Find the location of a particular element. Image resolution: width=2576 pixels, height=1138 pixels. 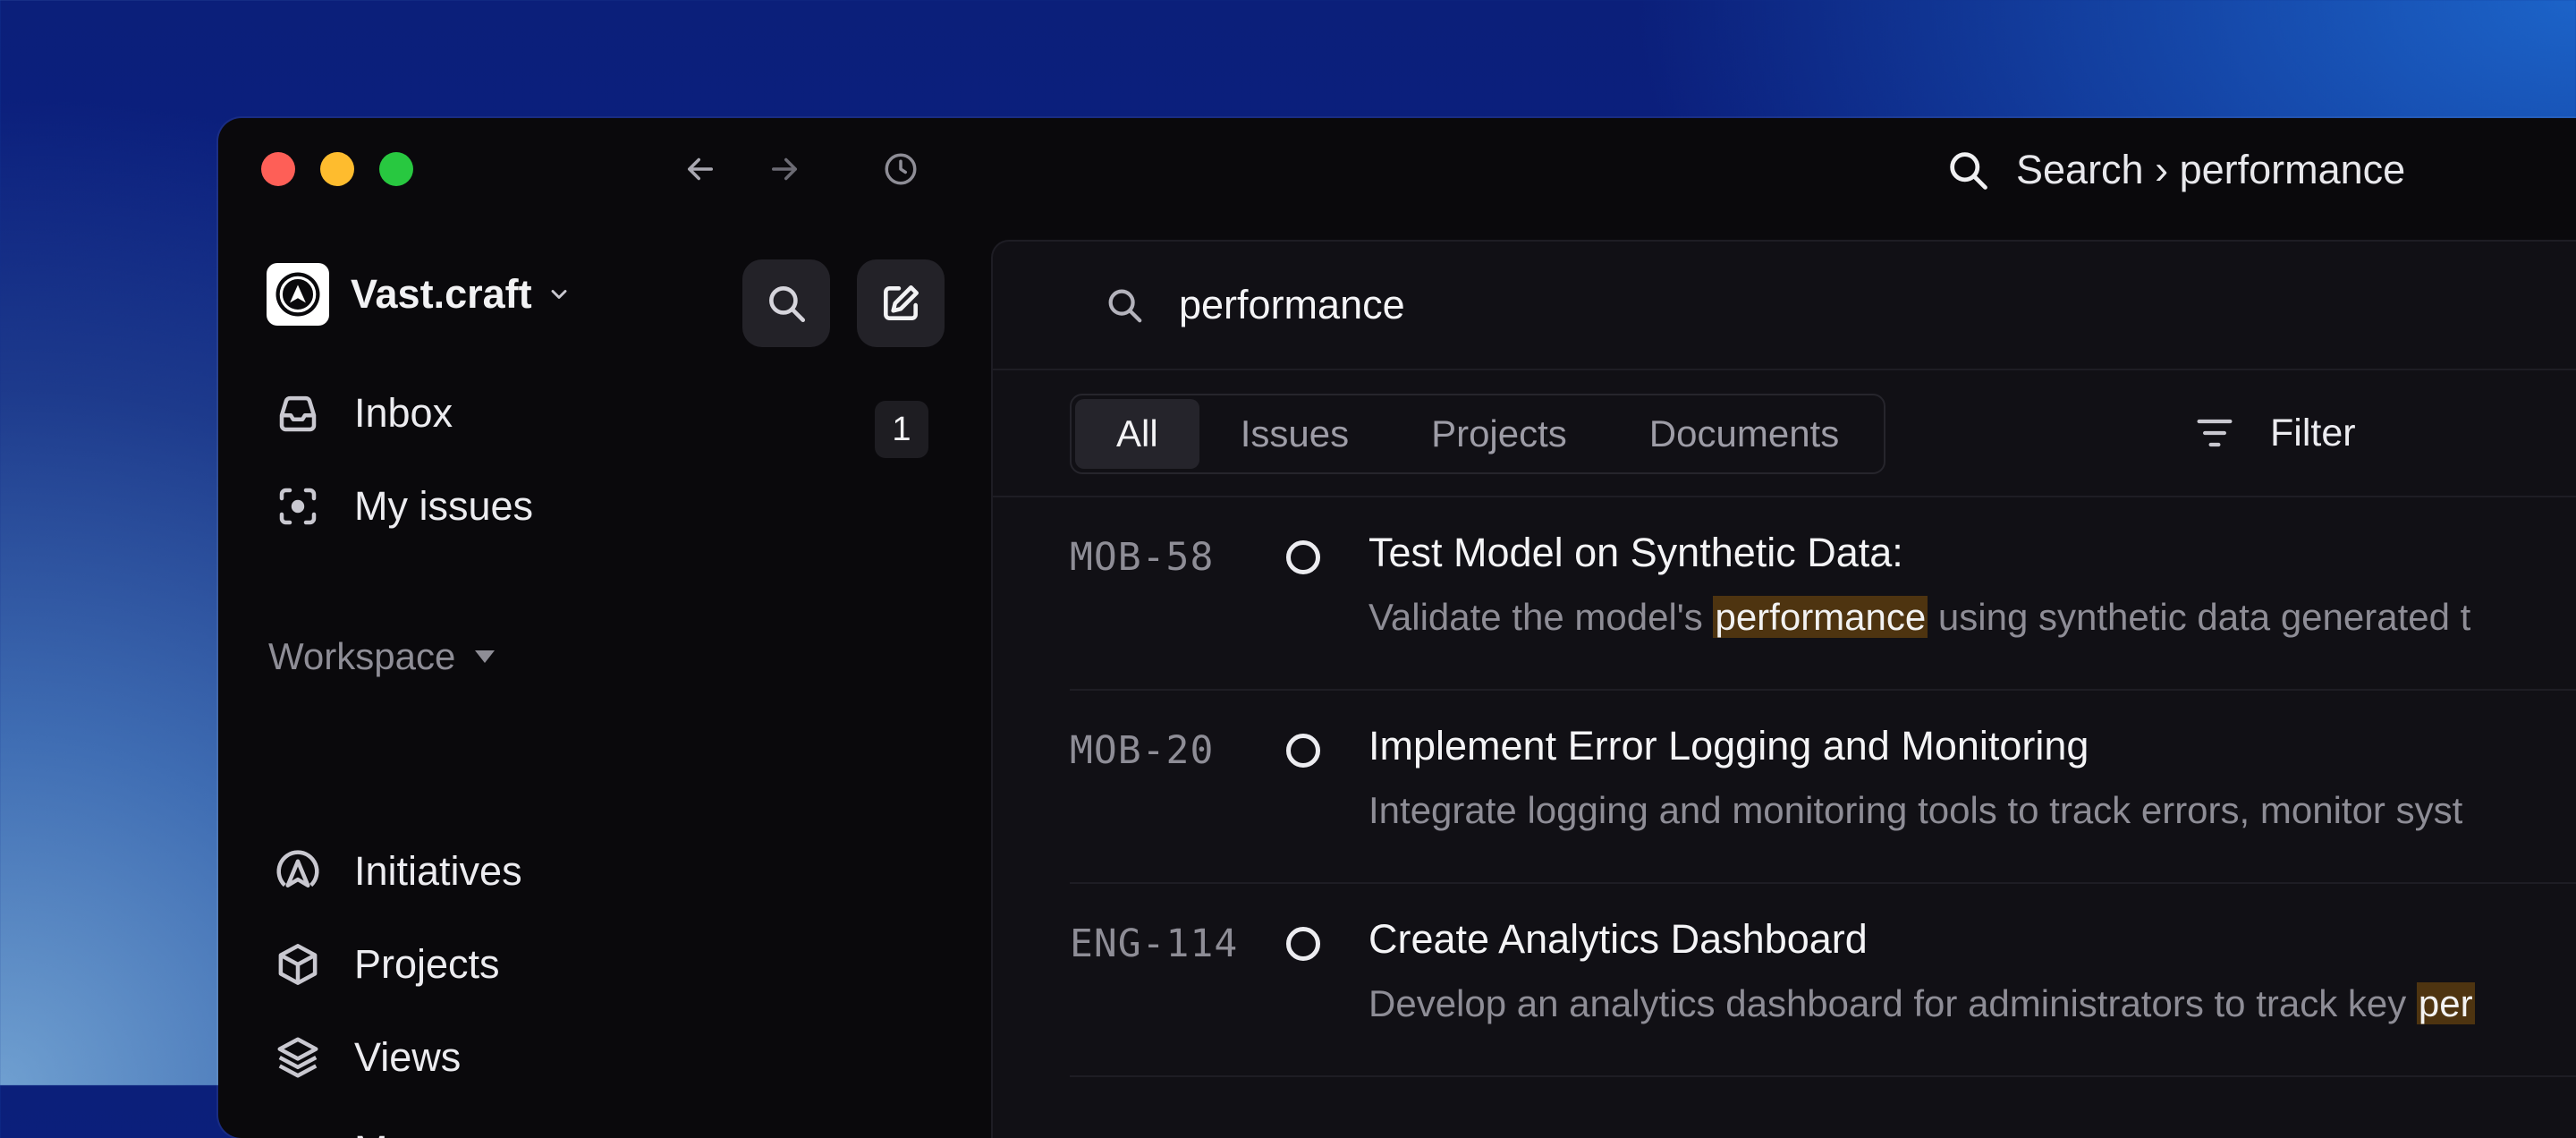

chevron-down-icon is located at coordinates (559, 294).